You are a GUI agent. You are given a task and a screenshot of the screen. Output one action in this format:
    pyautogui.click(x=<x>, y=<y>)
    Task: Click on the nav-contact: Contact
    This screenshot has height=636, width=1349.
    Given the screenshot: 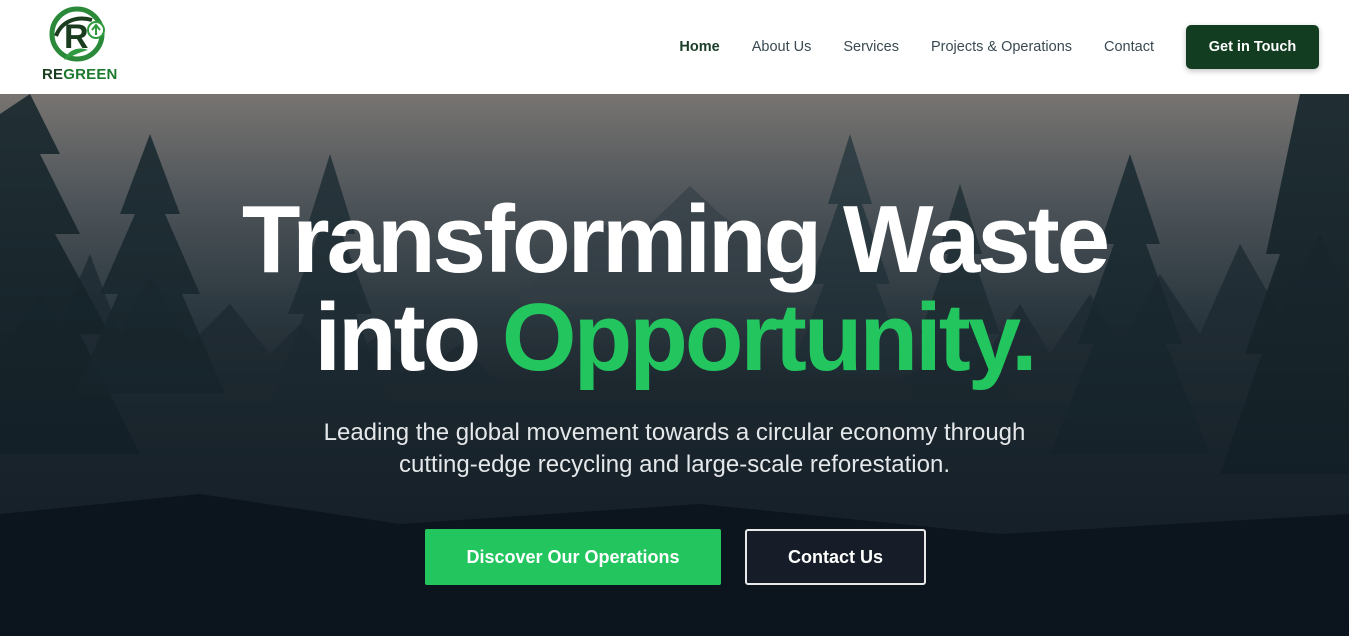 What is the action you would take?
    pyautogui.click(x=1129, y=47)
    